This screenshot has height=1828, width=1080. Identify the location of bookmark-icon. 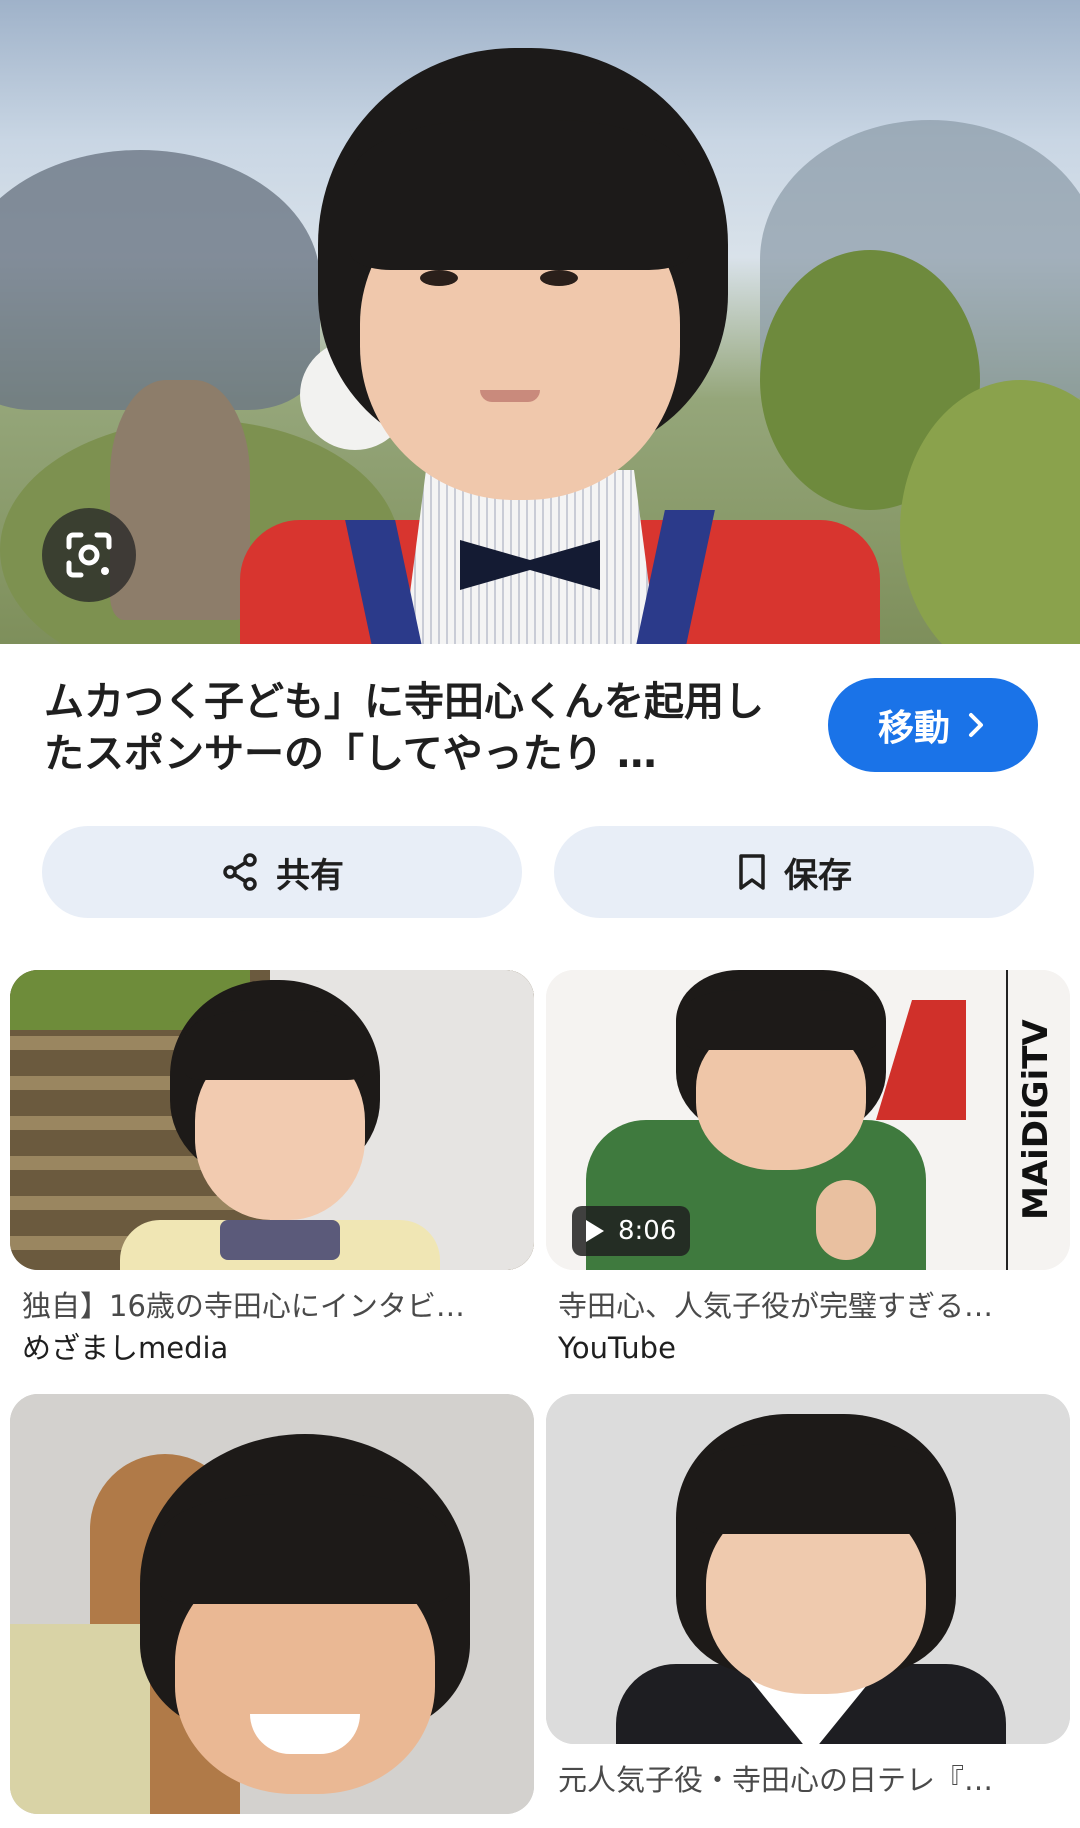
(752, 872).